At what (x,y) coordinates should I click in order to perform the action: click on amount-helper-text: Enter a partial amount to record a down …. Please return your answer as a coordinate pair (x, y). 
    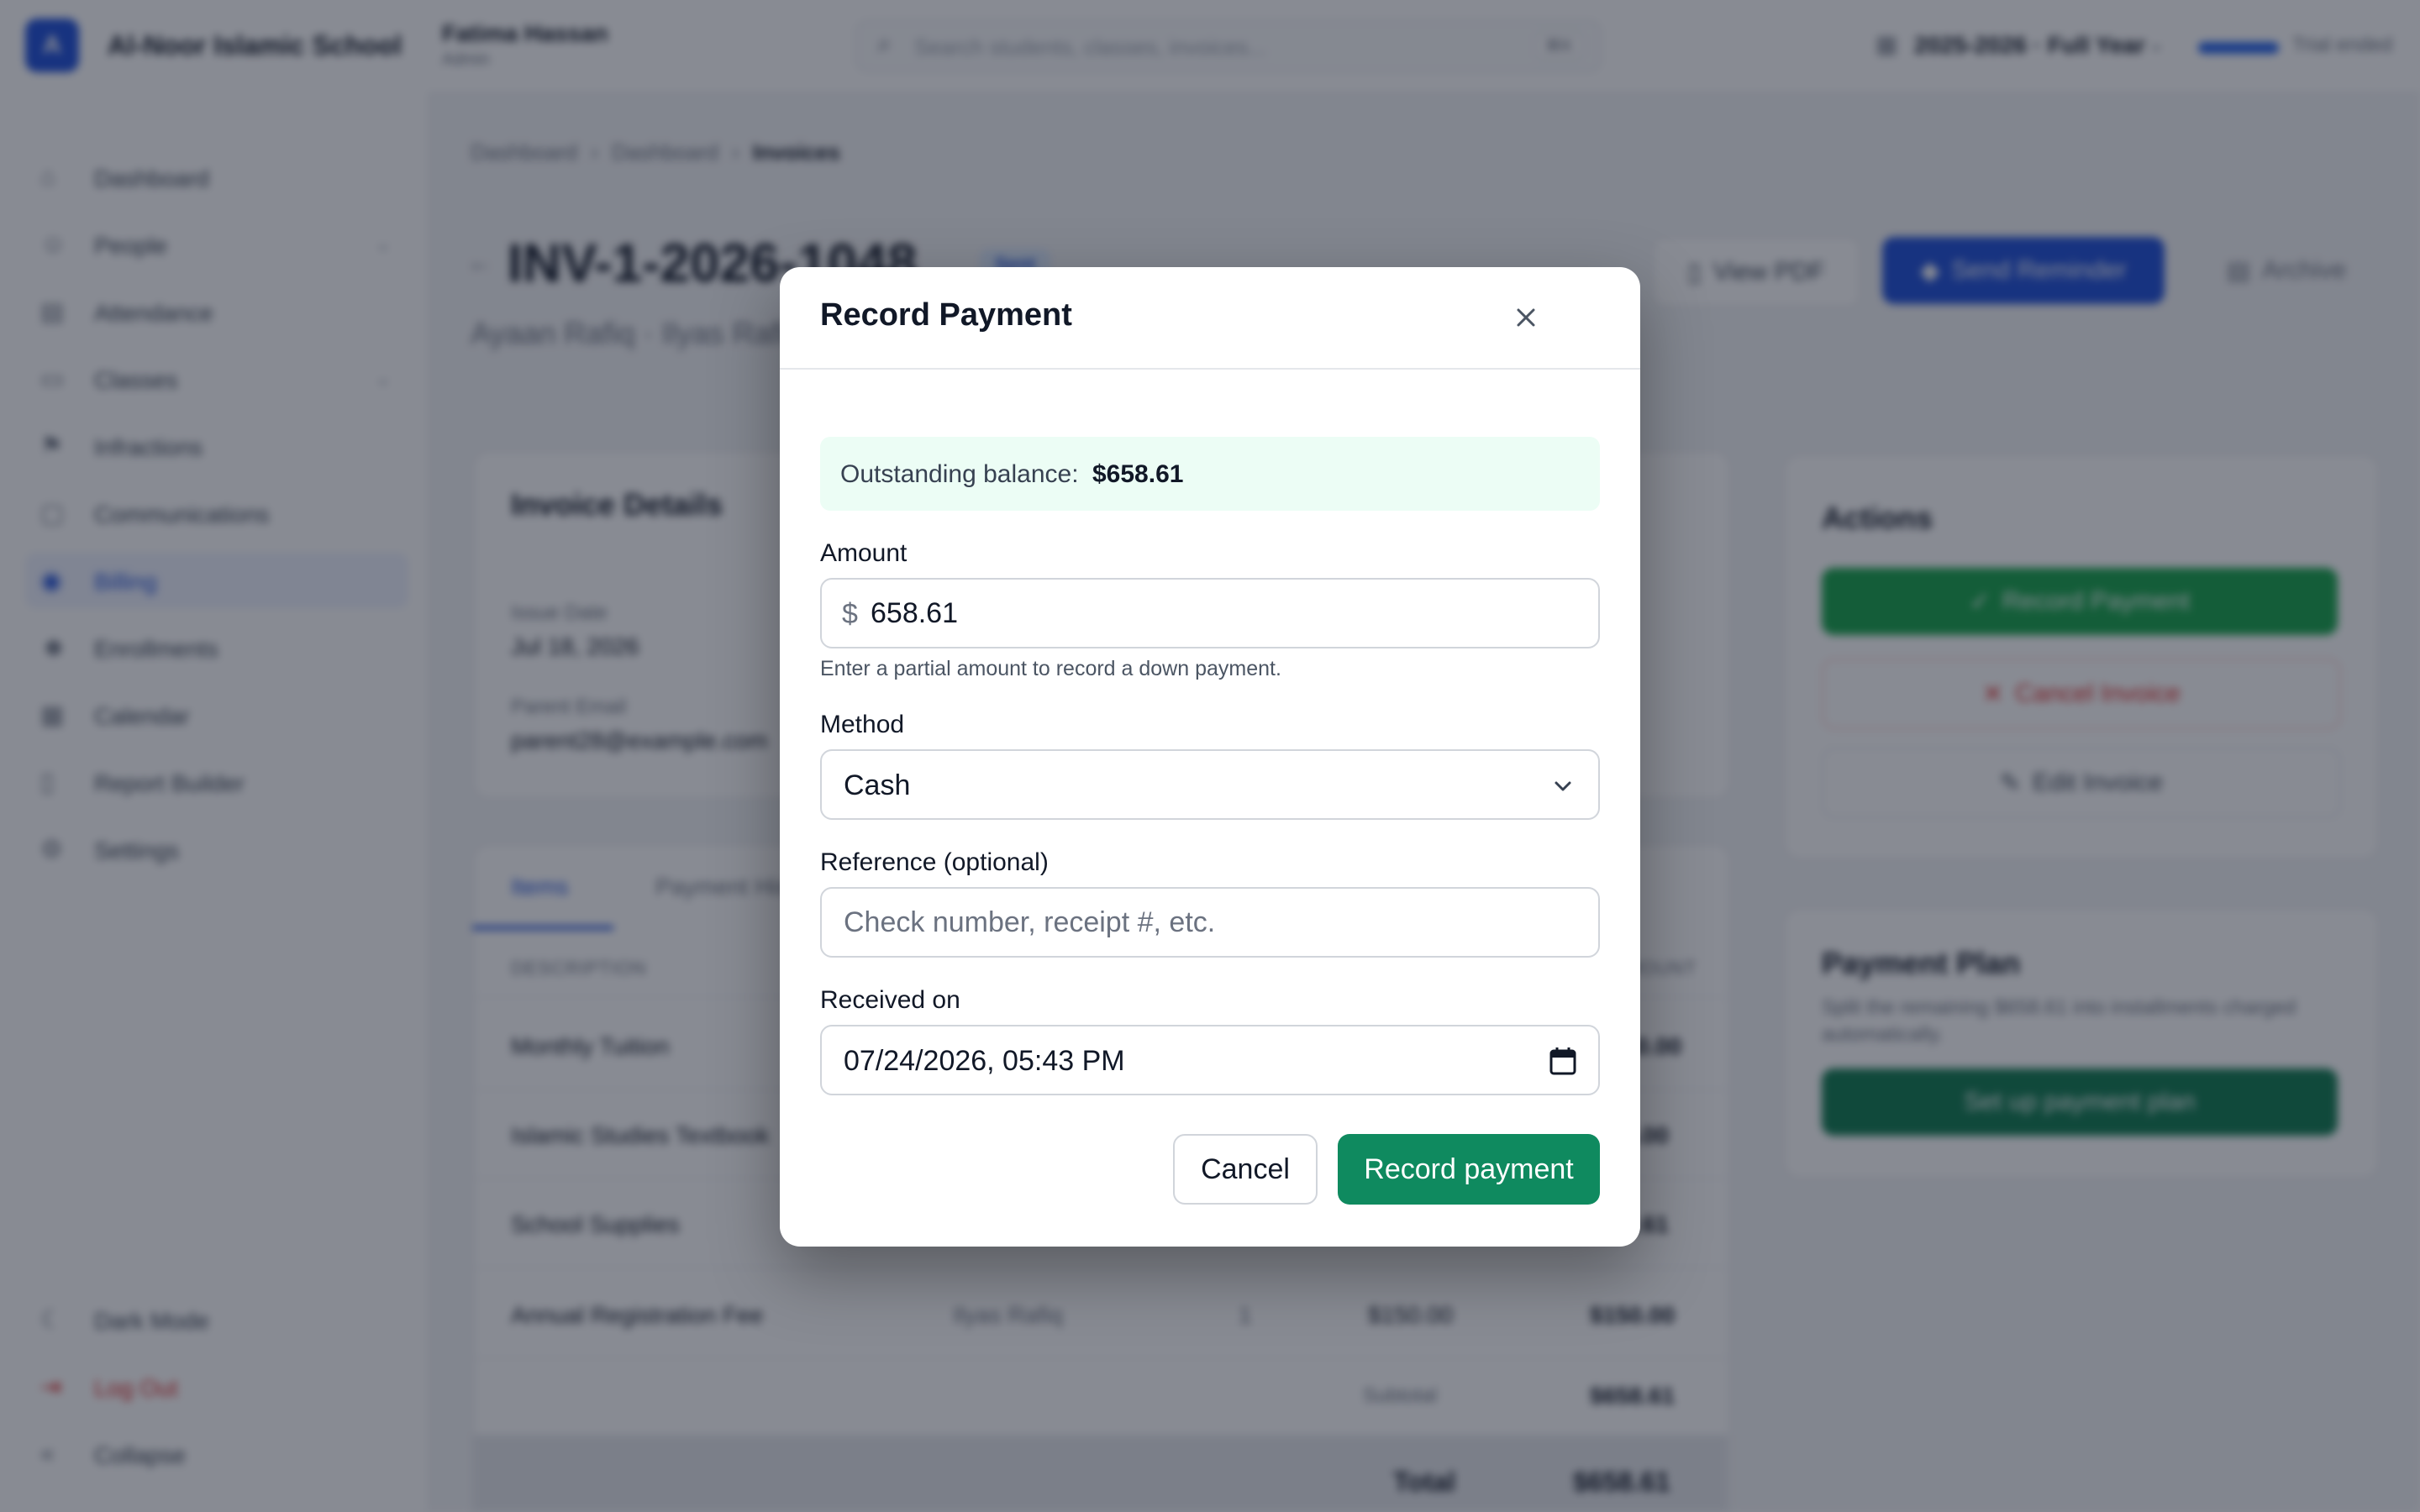
    Looking at the image, I should click on (1050, 668).